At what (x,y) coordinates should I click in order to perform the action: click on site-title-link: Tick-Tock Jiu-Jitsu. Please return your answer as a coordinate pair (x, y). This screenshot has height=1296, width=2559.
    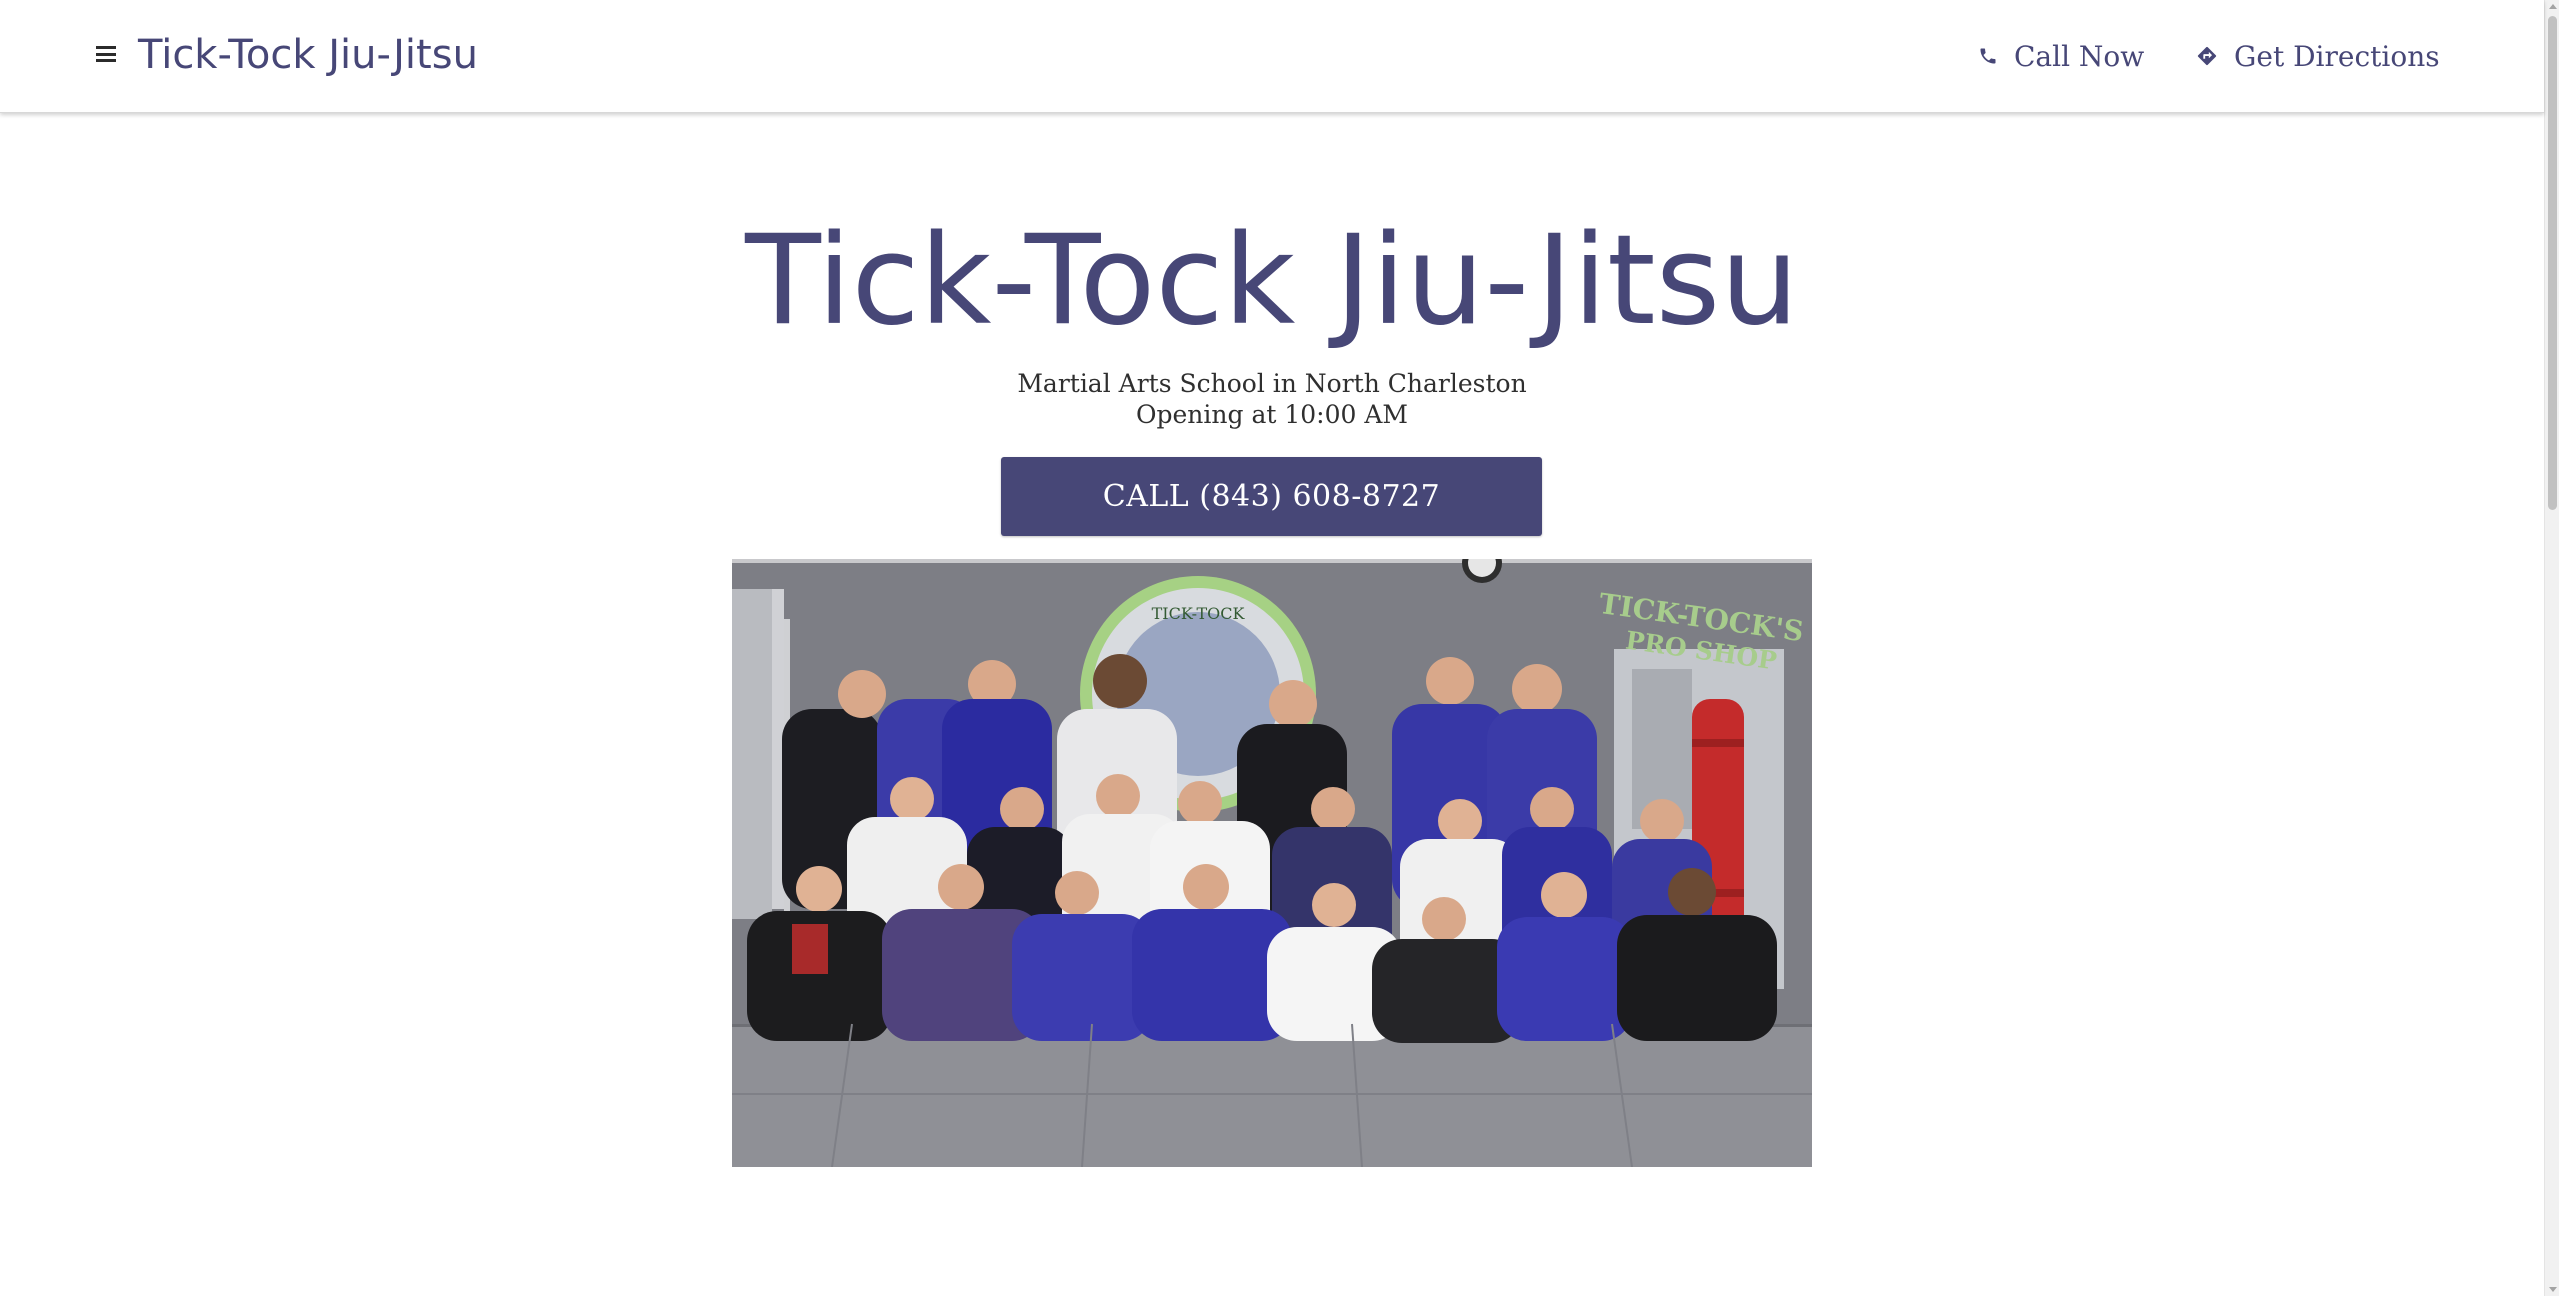
    Looking at the image, I should click on (308, 55).